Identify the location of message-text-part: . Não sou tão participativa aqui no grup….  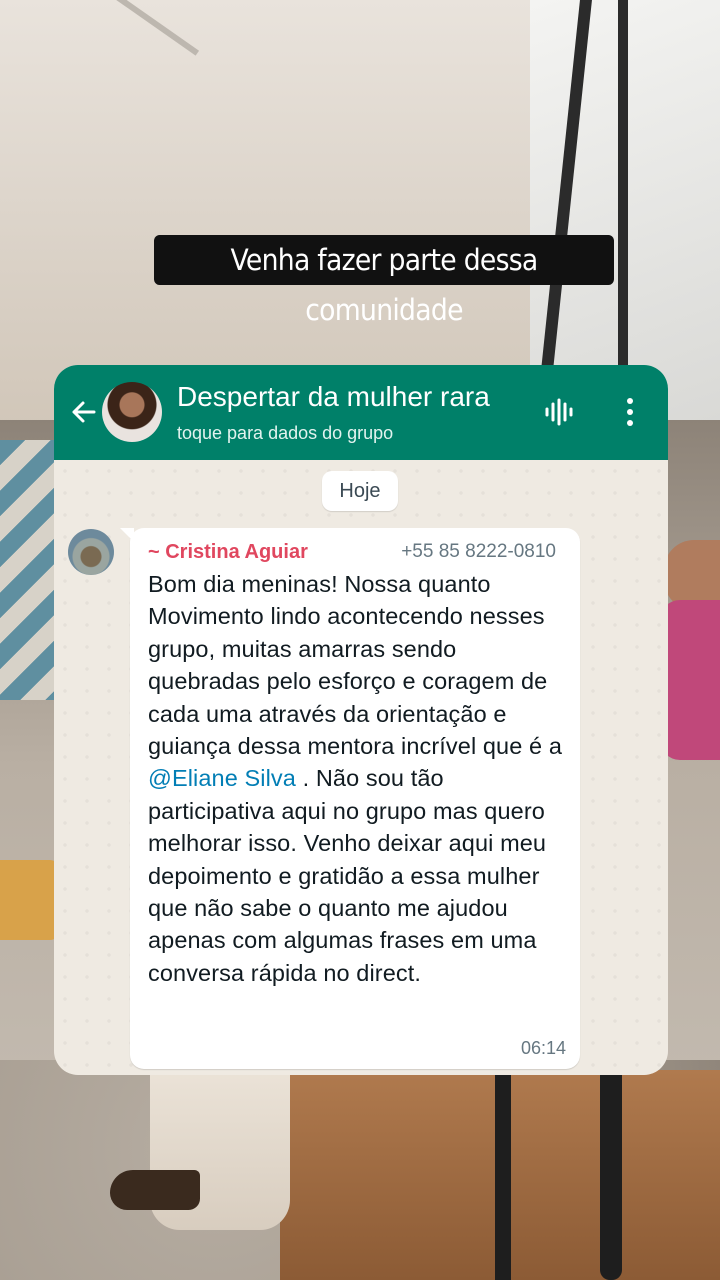
(347, 875).